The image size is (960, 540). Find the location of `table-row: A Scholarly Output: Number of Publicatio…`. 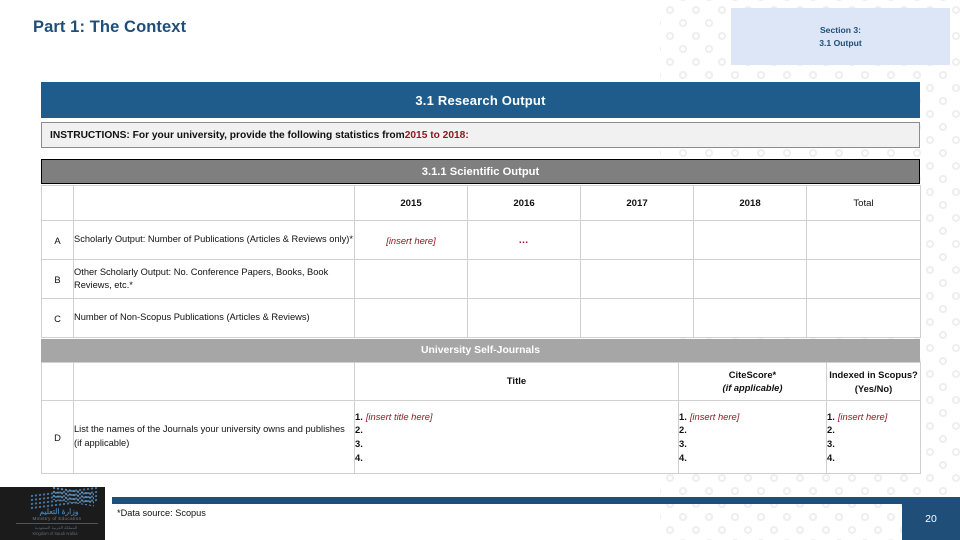

table-row: A Scholarly Output: Number of Publicatio… is located at coordinates (481, 240).